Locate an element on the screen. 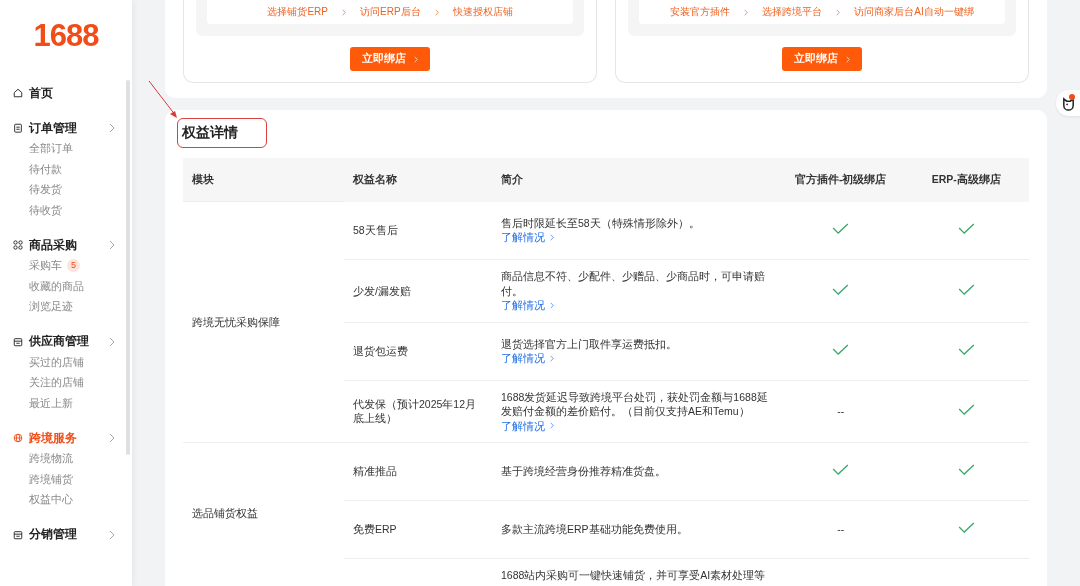 The image size is (1080, 586). nav-group: 跨境服务 is located at coordinates (64, 438).